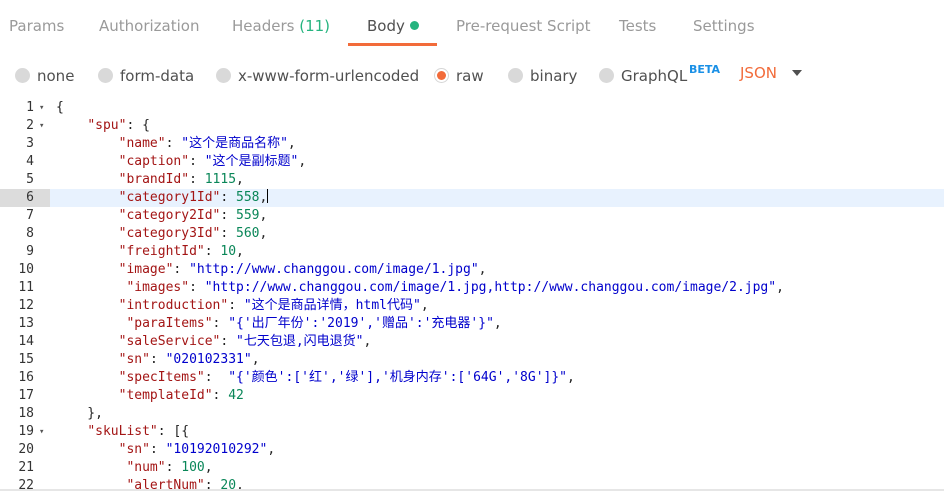  I want to click on tab-pre-request-script: Pre-request Script, so click(523, 23).